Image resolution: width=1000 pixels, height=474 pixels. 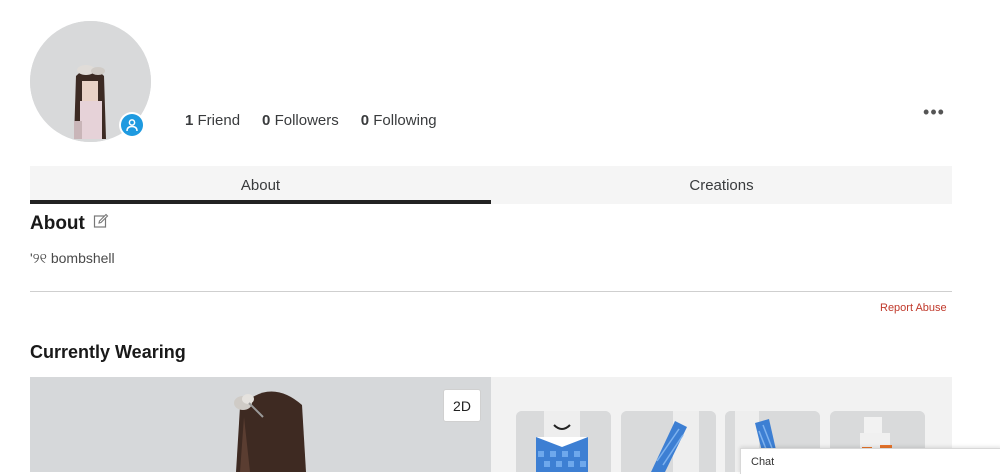 I want to click on currently-wearing-heading: Currently Wearing, so click(x=108, y=352).